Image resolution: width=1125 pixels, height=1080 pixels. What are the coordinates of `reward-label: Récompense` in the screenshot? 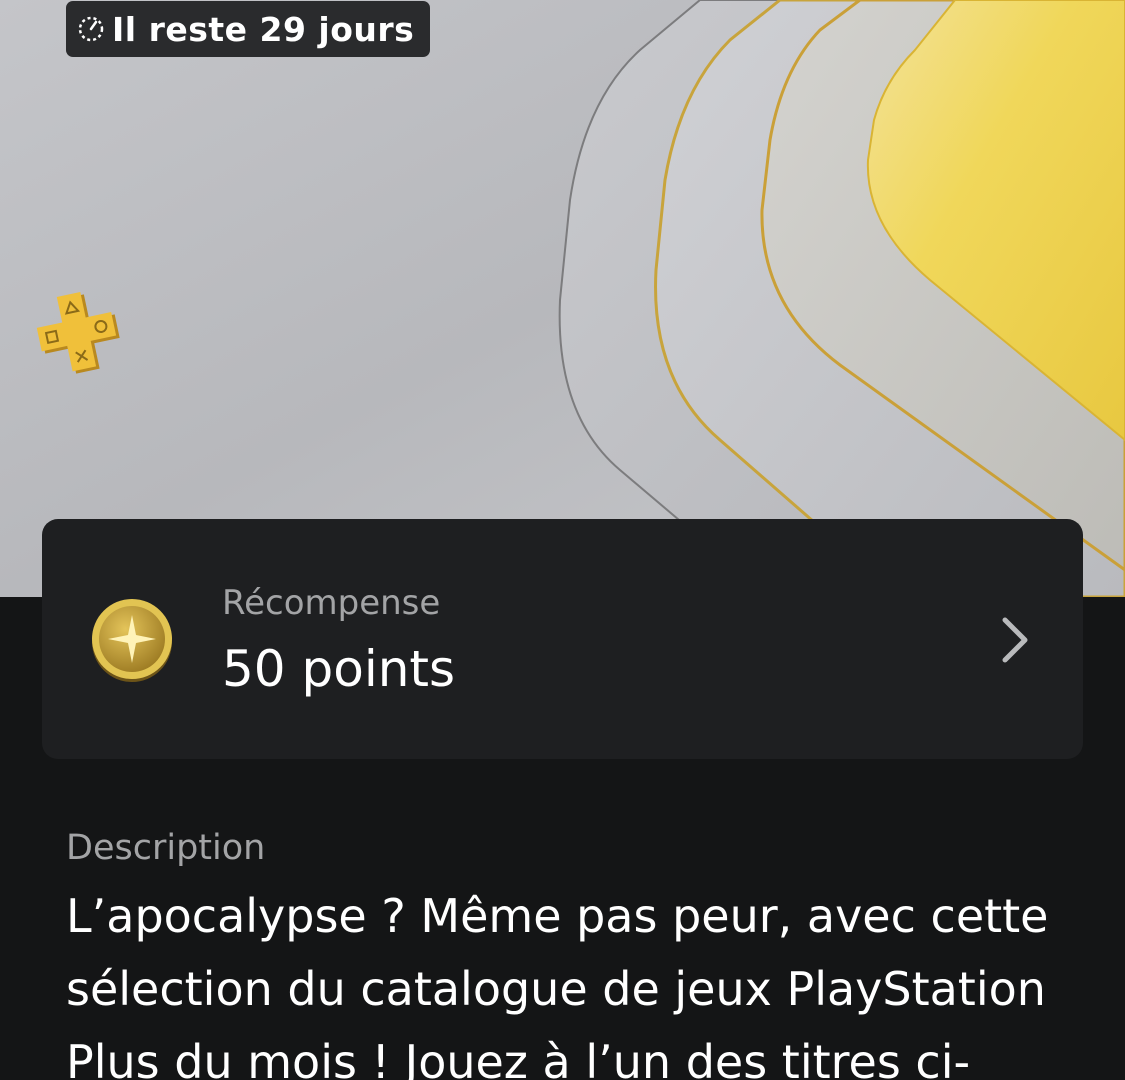 It's located at (331, 603).